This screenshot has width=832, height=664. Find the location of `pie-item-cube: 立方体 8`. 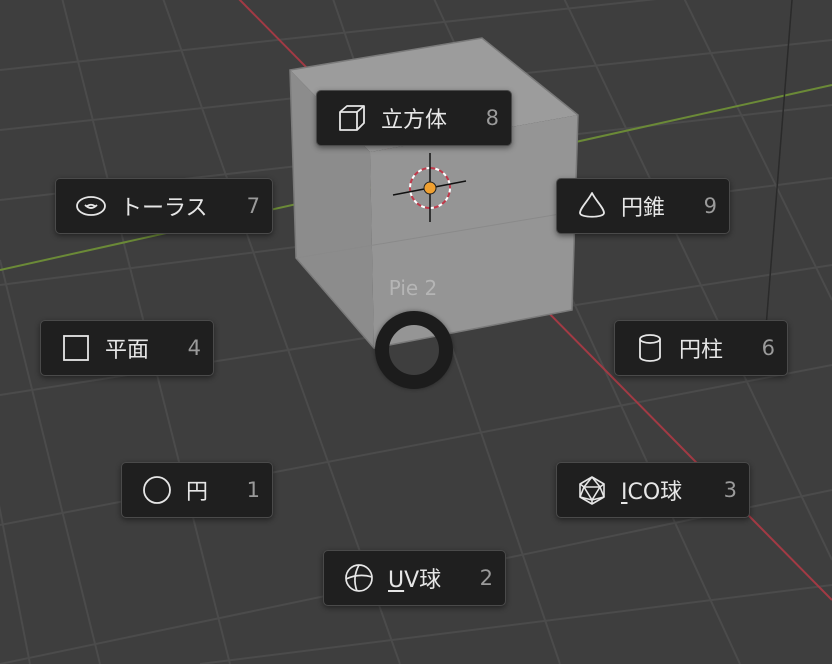

pie-item-cube: 立方体 8 is located at coordinates (414, 118).